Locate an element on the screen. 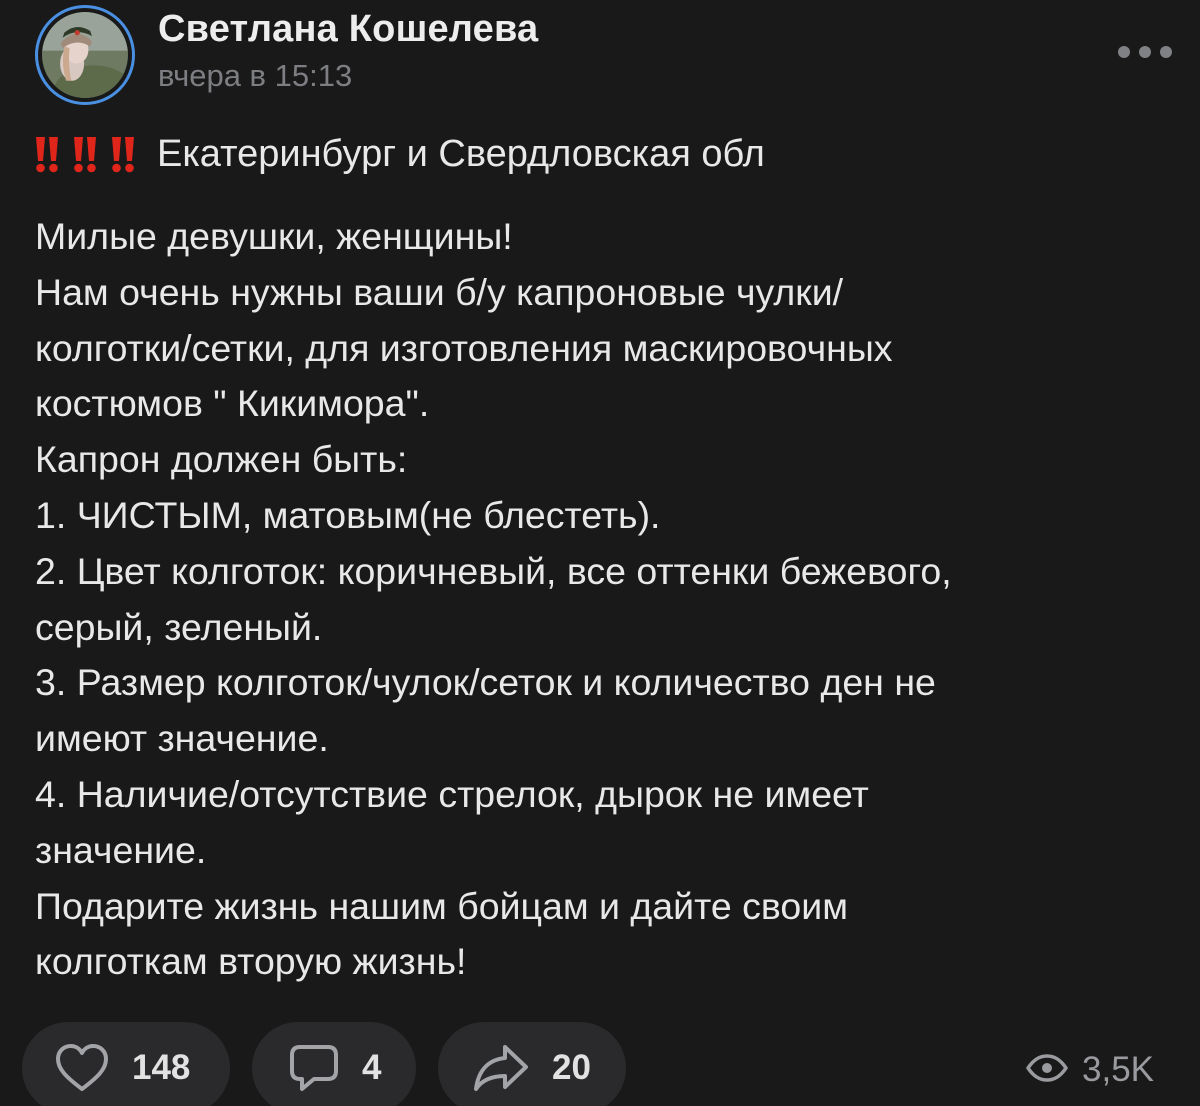 The image size is (1200, 1106). author-name: Светлана Кошелева is located at coordinates (348, 29).